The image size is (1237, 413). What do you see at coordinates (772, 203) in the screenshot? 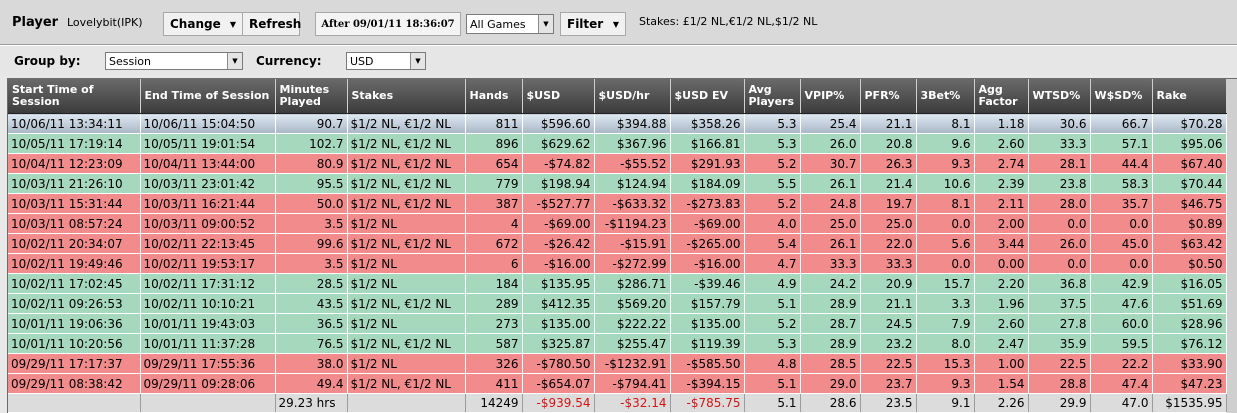
I see `cell-avg-players: 5.2` at bounding box center [772, 203].